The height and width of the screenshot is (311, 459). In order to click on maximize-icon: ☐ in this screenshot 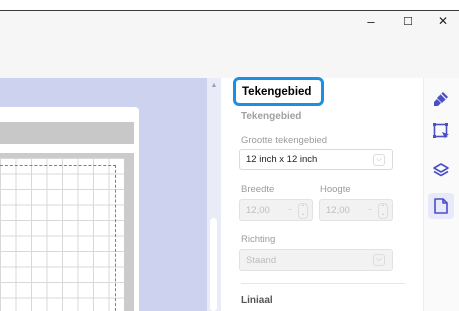, I will do `click(408, 21)`.